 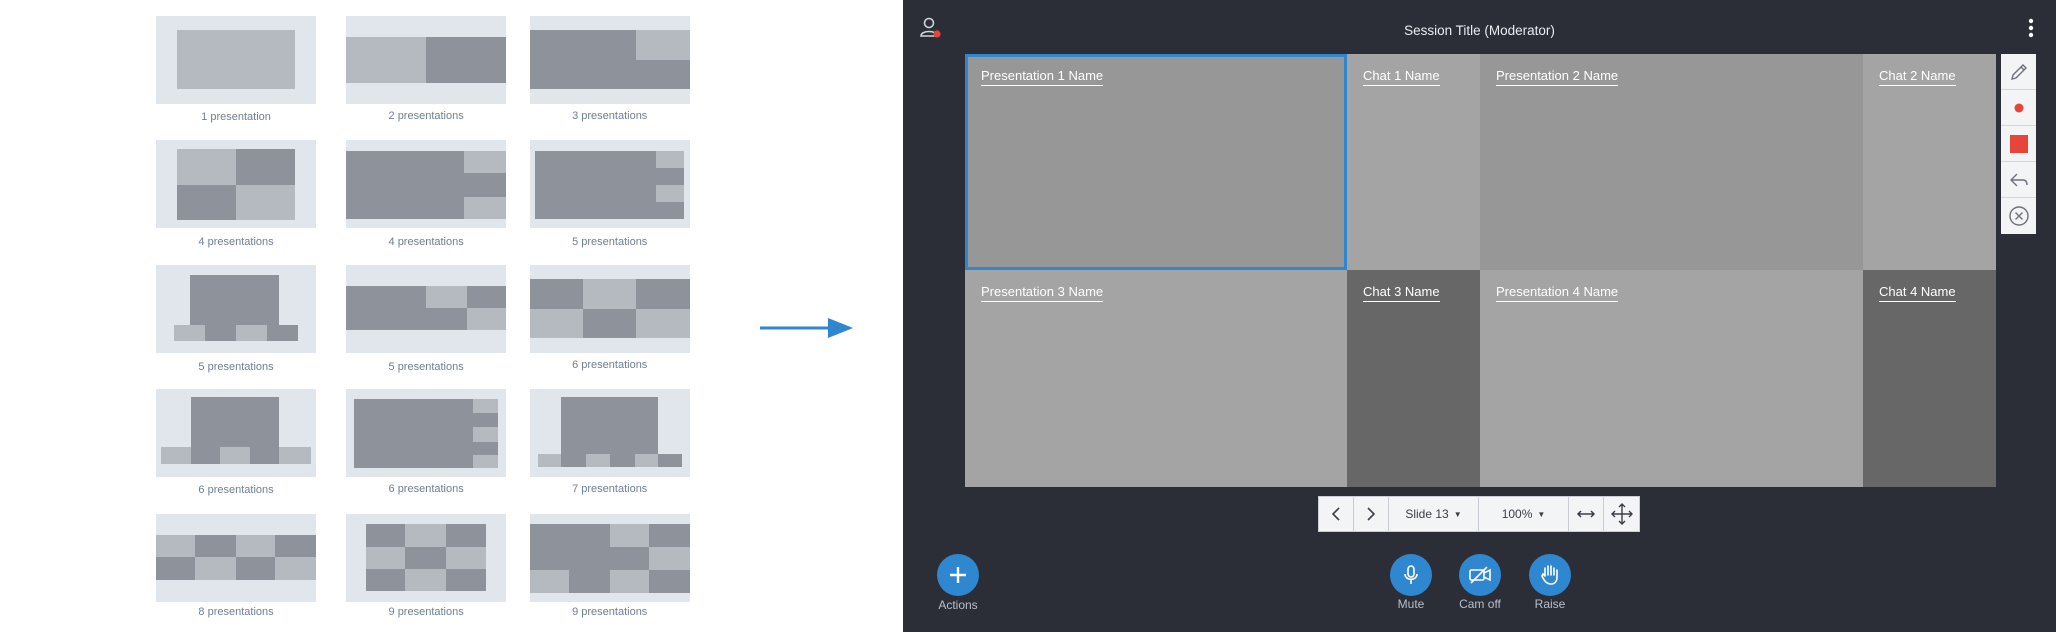 I want to click on next-slide-button, so click(x=1371, y=514).